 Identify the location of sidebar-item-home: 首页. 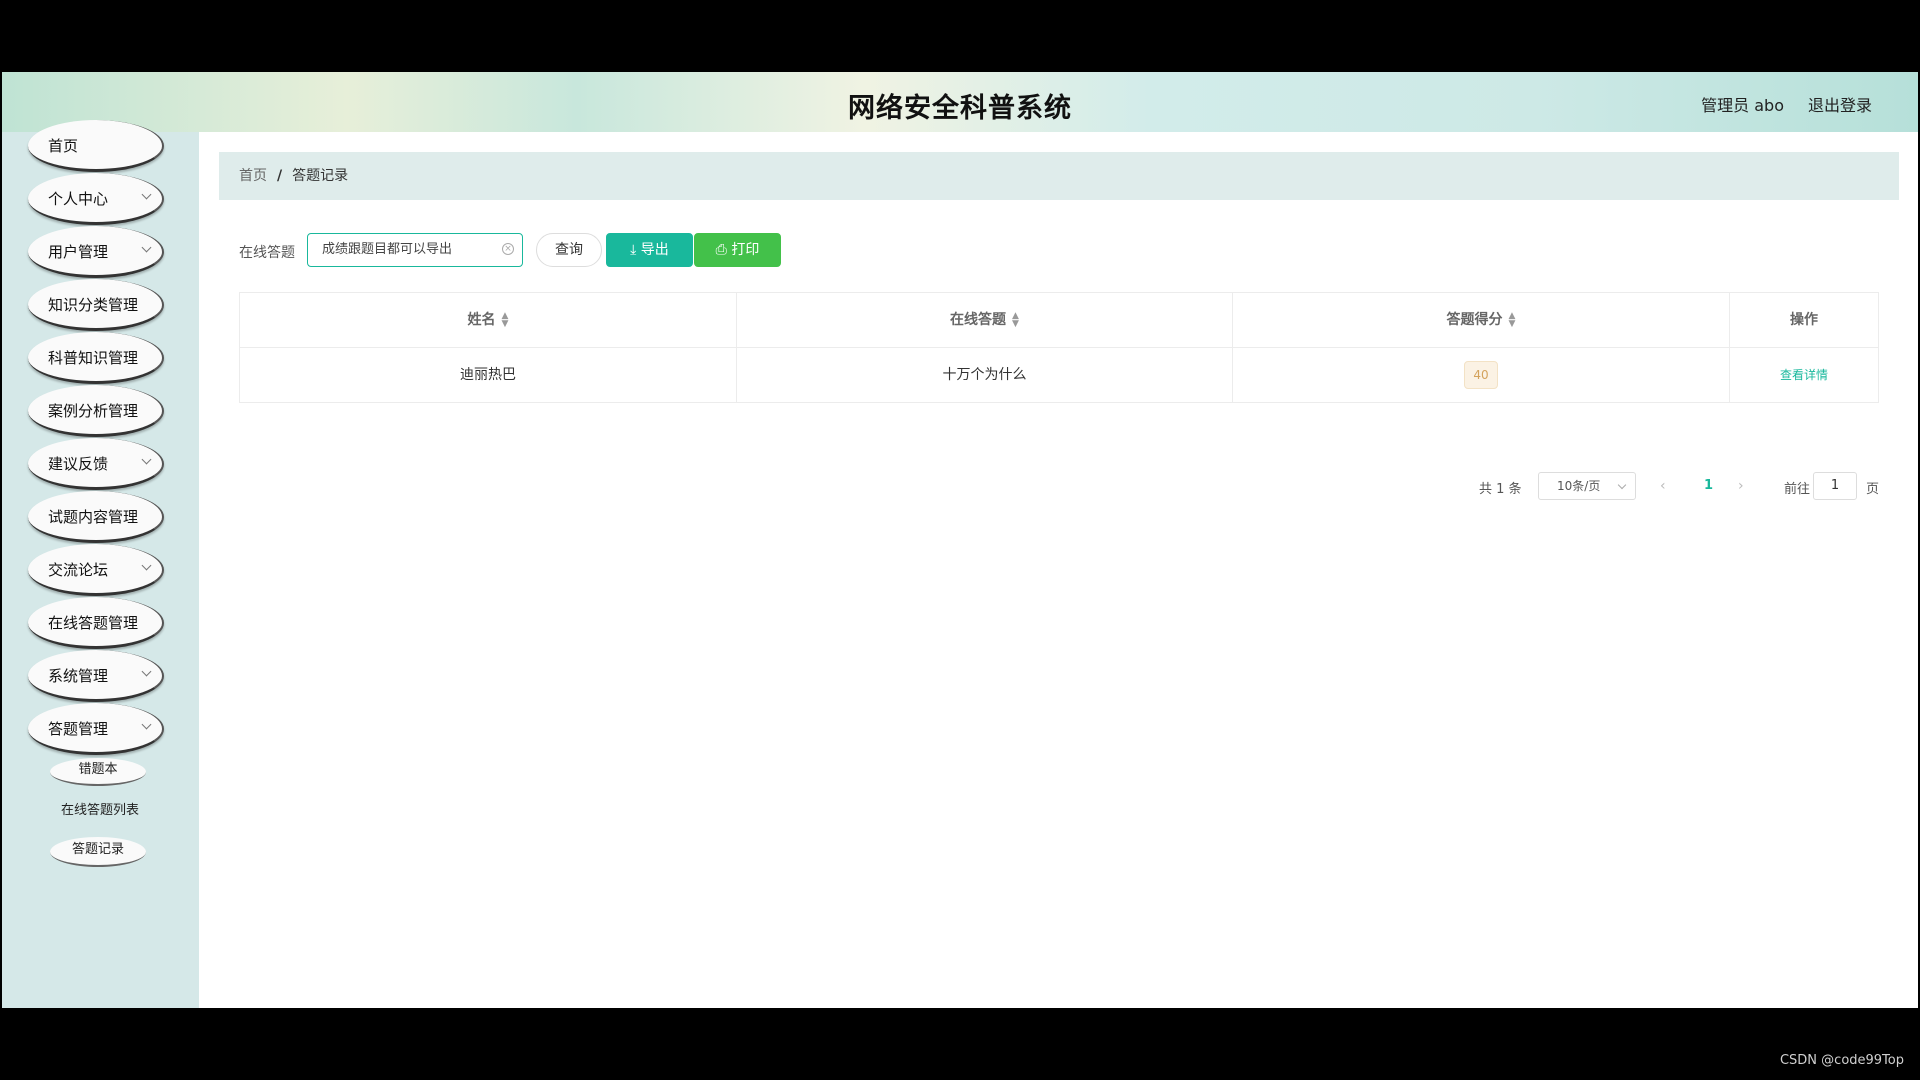
(96, 146).